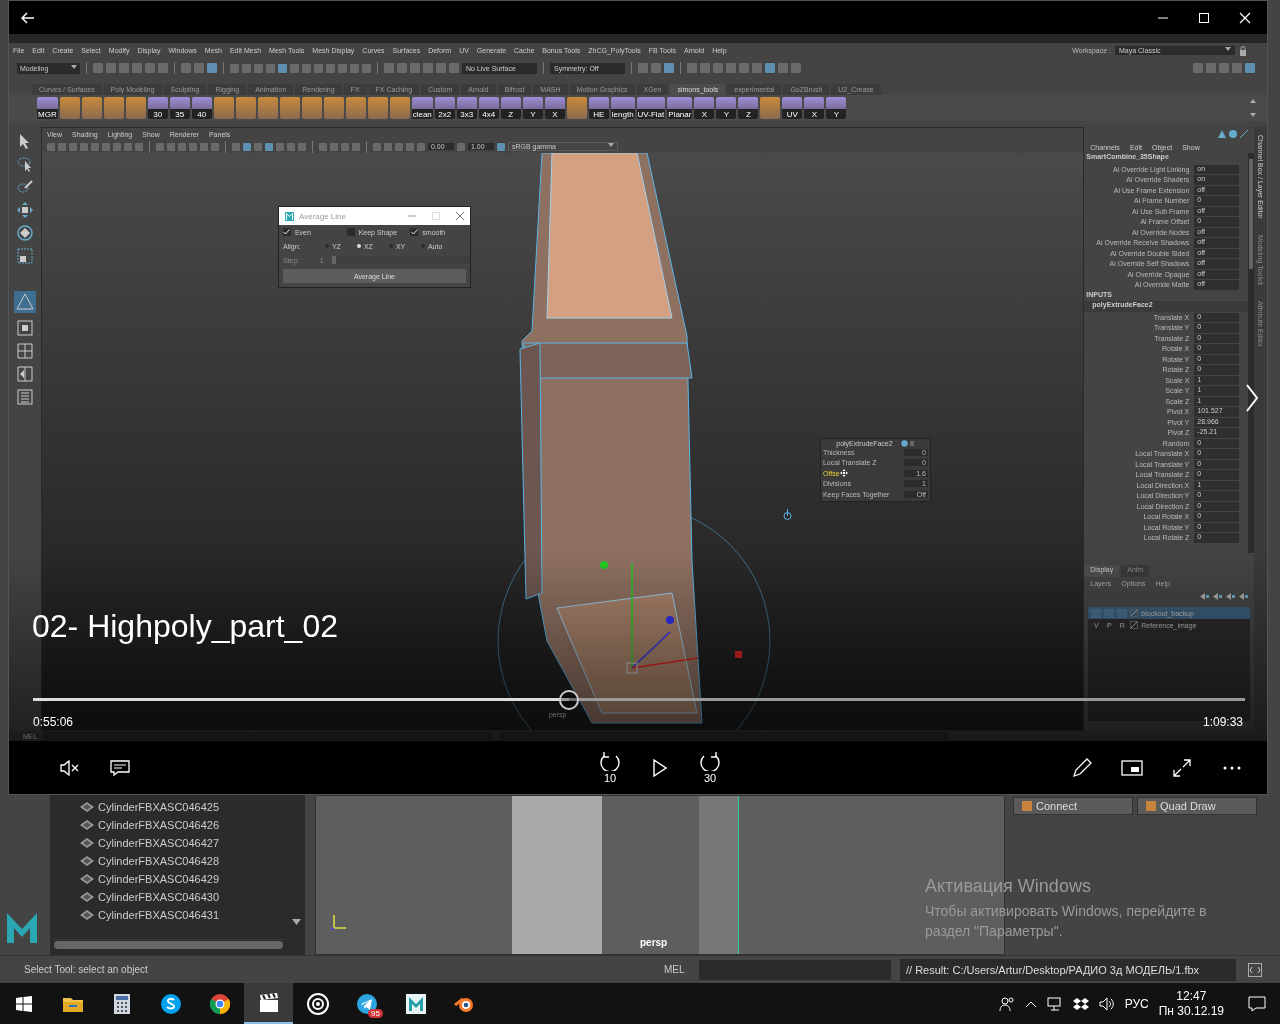 Image resolution: width=1280 pixels, height=1024 pixels. Describe the element at coordinates (22, 928) in the screenshot. I see `maya-logo-icon` at that location.